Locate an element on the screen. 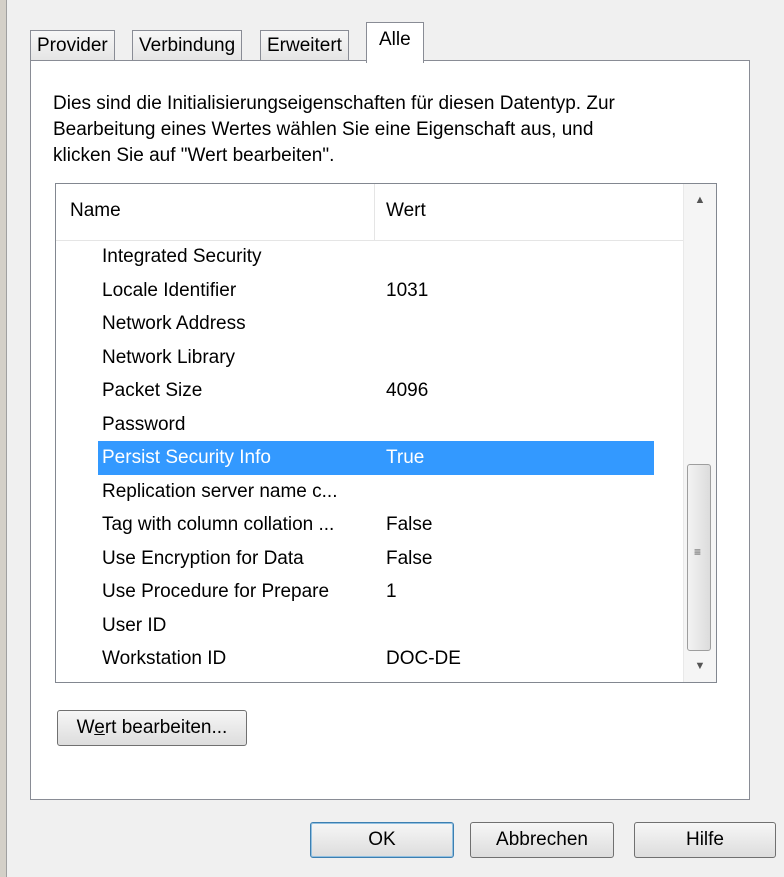  list-item: Network Library is located at coordinates (371, 358).